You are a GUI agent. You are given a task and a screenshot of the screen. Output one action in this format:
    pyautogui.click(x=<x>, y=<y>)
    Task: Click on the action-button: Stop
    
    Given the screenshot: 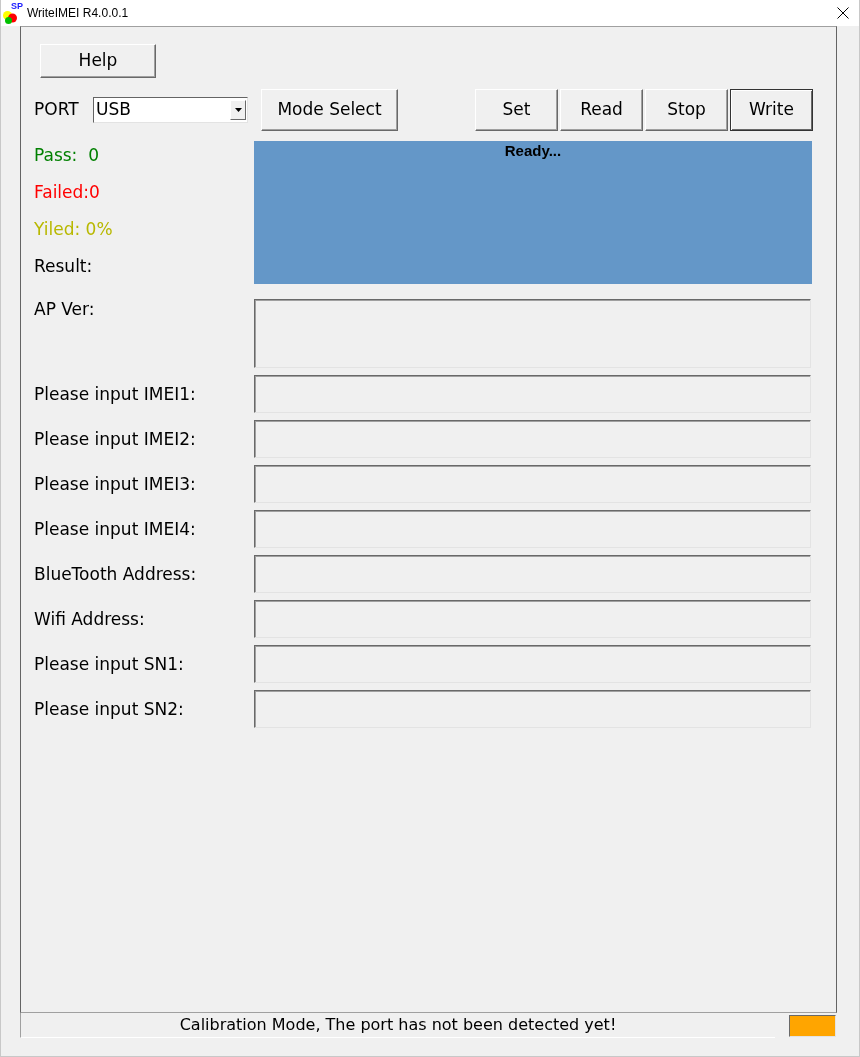 What is the action you would take?
    pyautogui.click(x=686, y=110)
    